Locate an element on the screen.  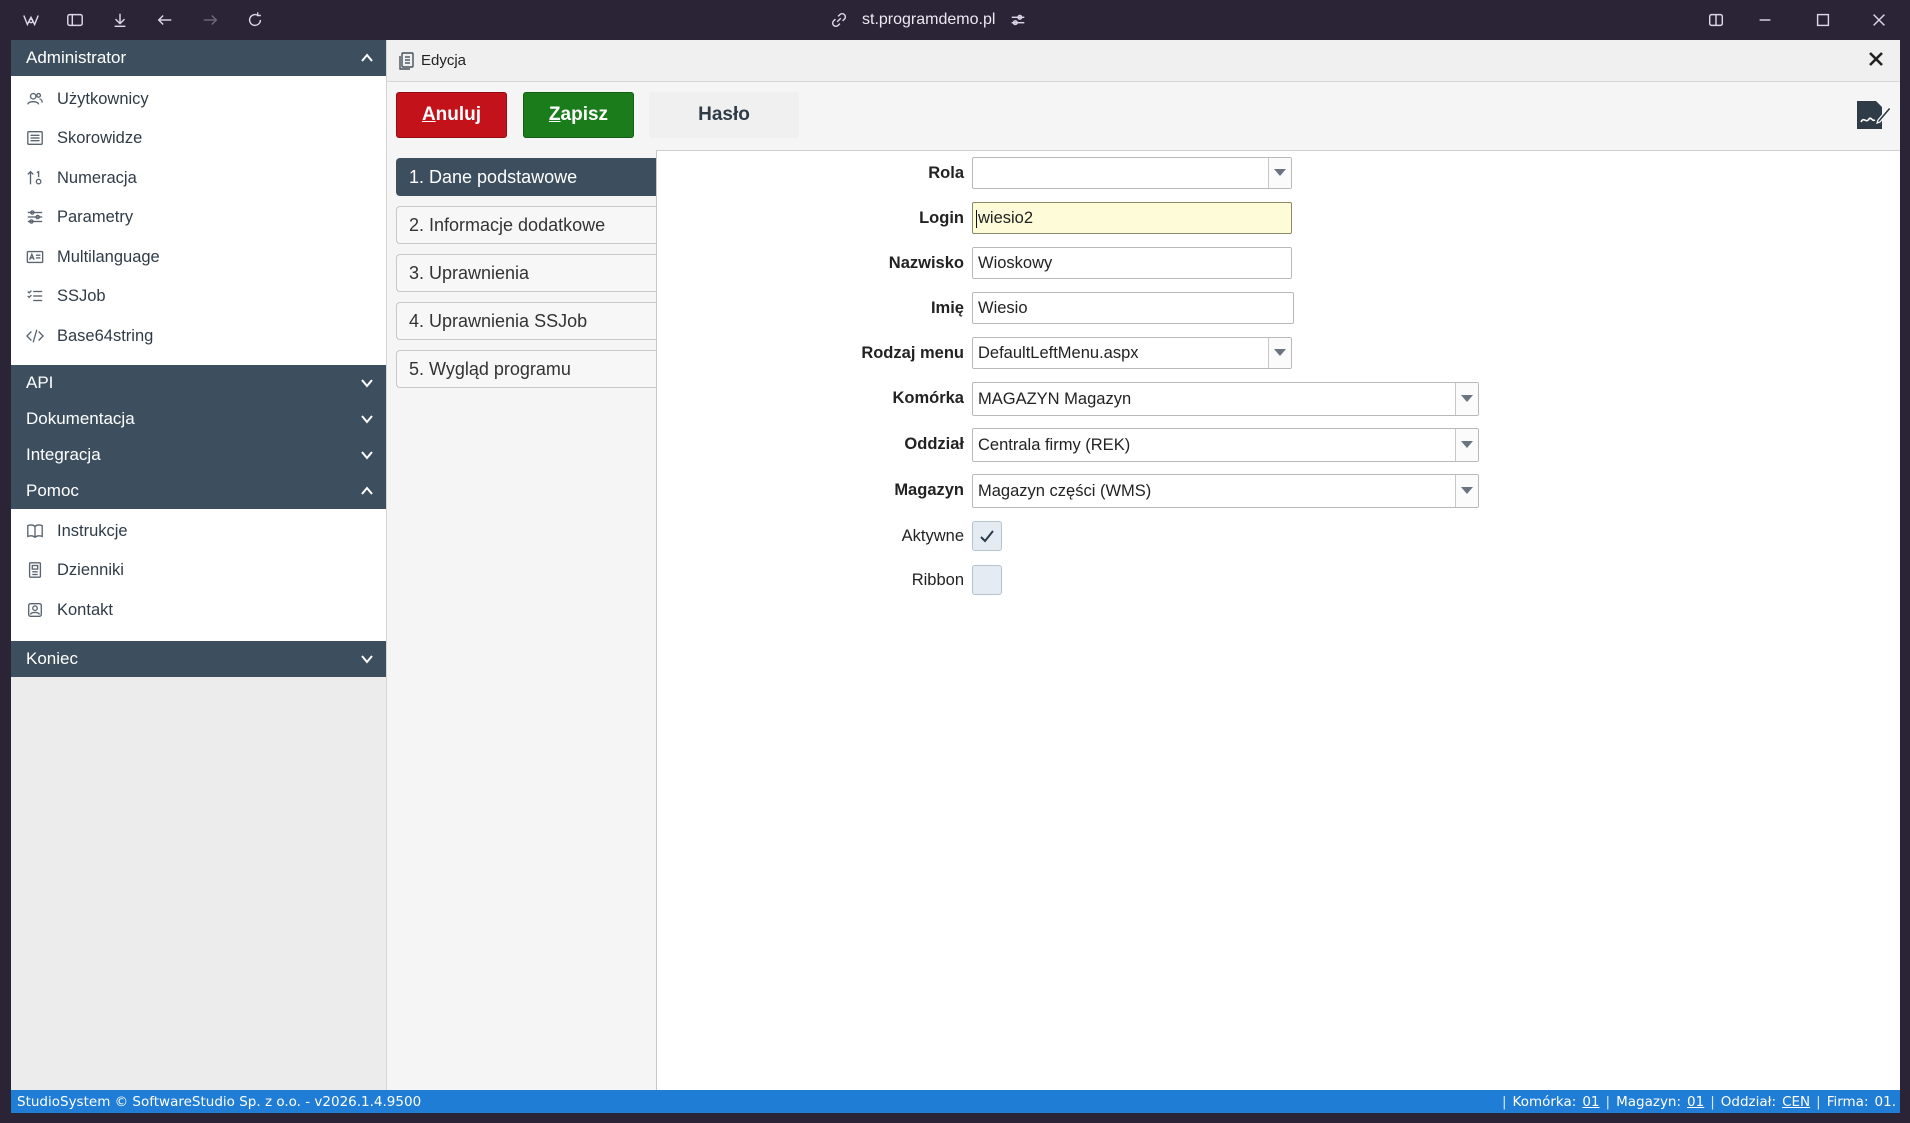
password-button: Hasło is located at coordinates (724, 115).